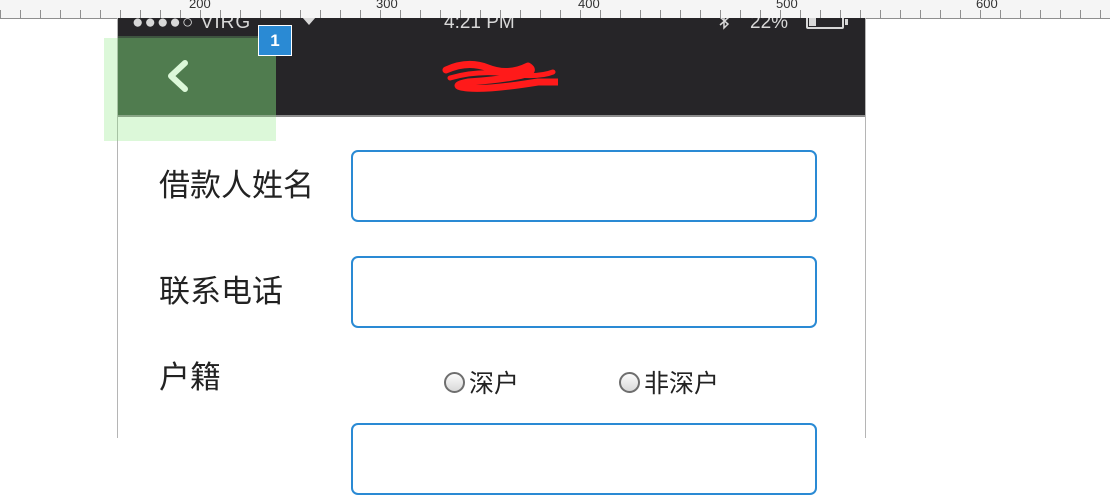 The width and height of the screenshot is (1110, 495). I want to click on radio-label: 深户, so click(494, 383).